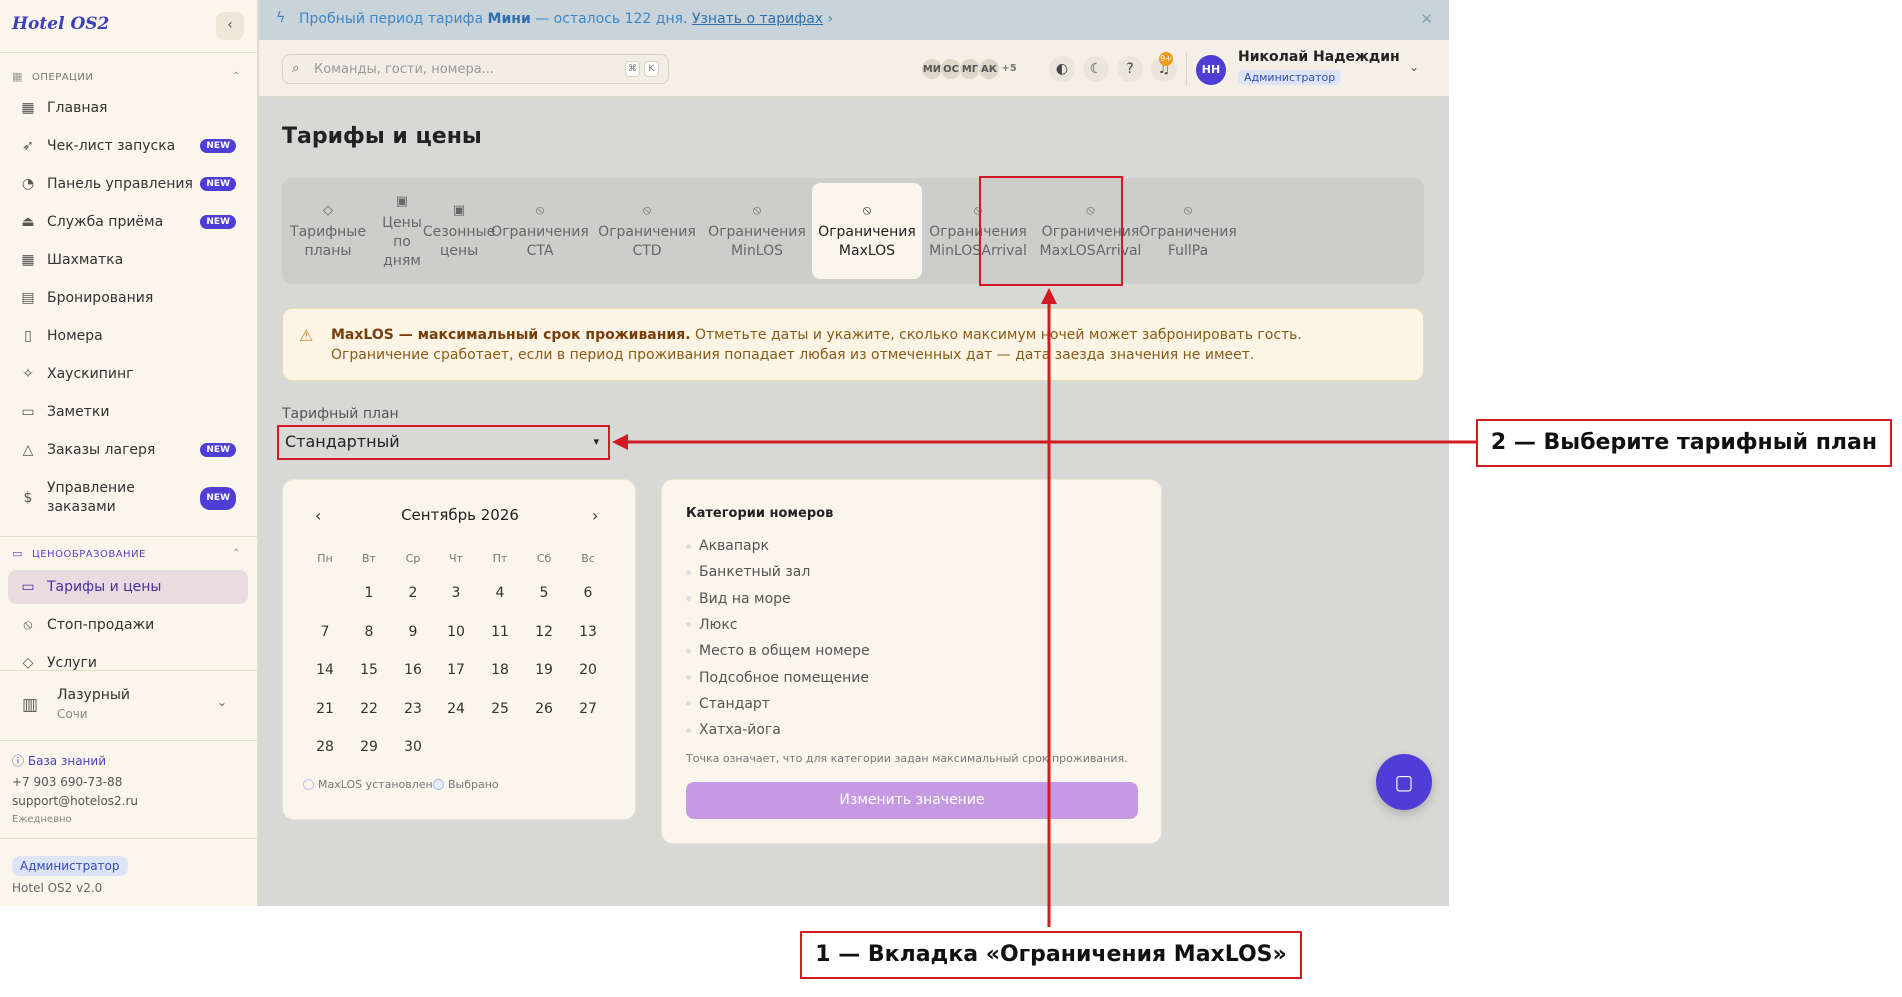  I want to click on clipboard-icon: ▤, so click(28, 298).